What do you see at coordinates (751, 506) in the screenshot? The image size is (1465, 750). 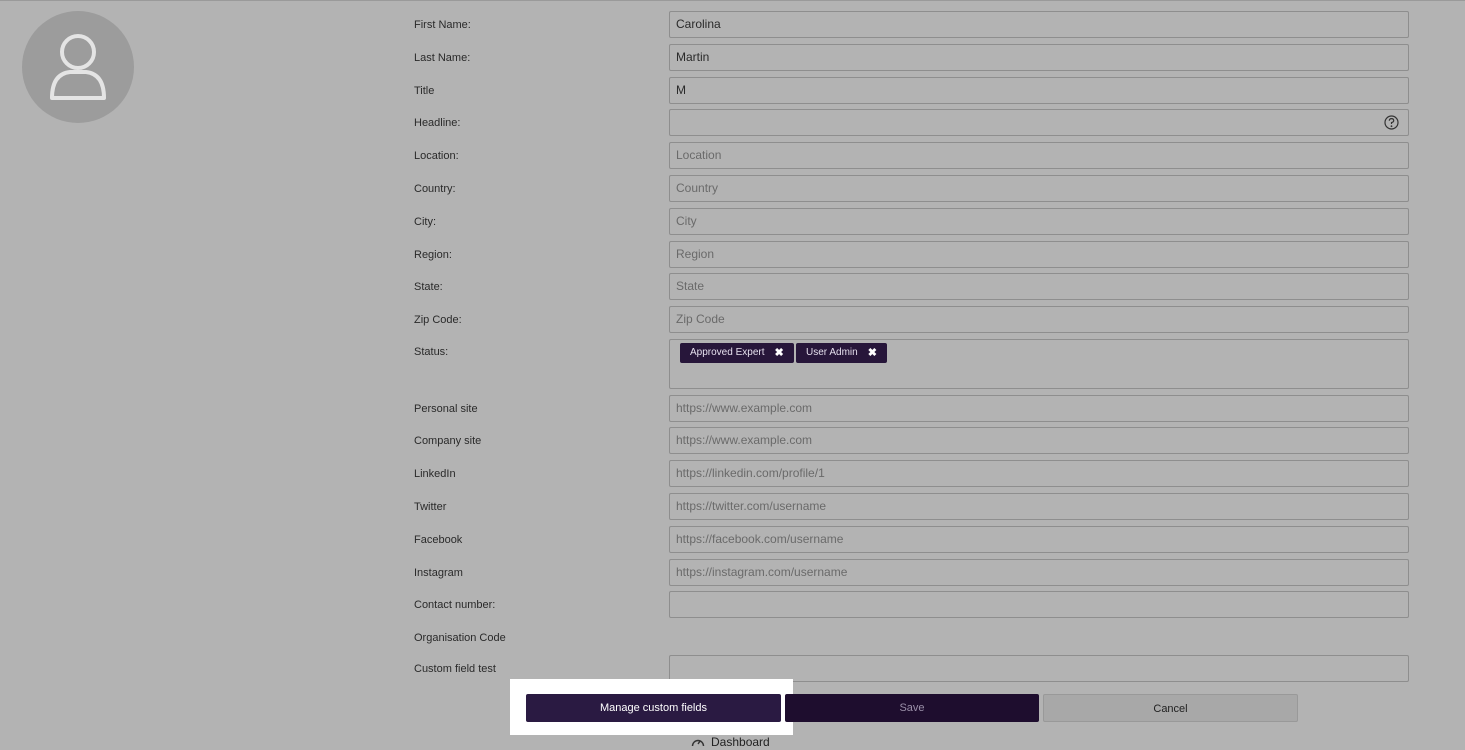 I see `input-placeholder: https://twitter.com/username` at bounding box center [751, 506].